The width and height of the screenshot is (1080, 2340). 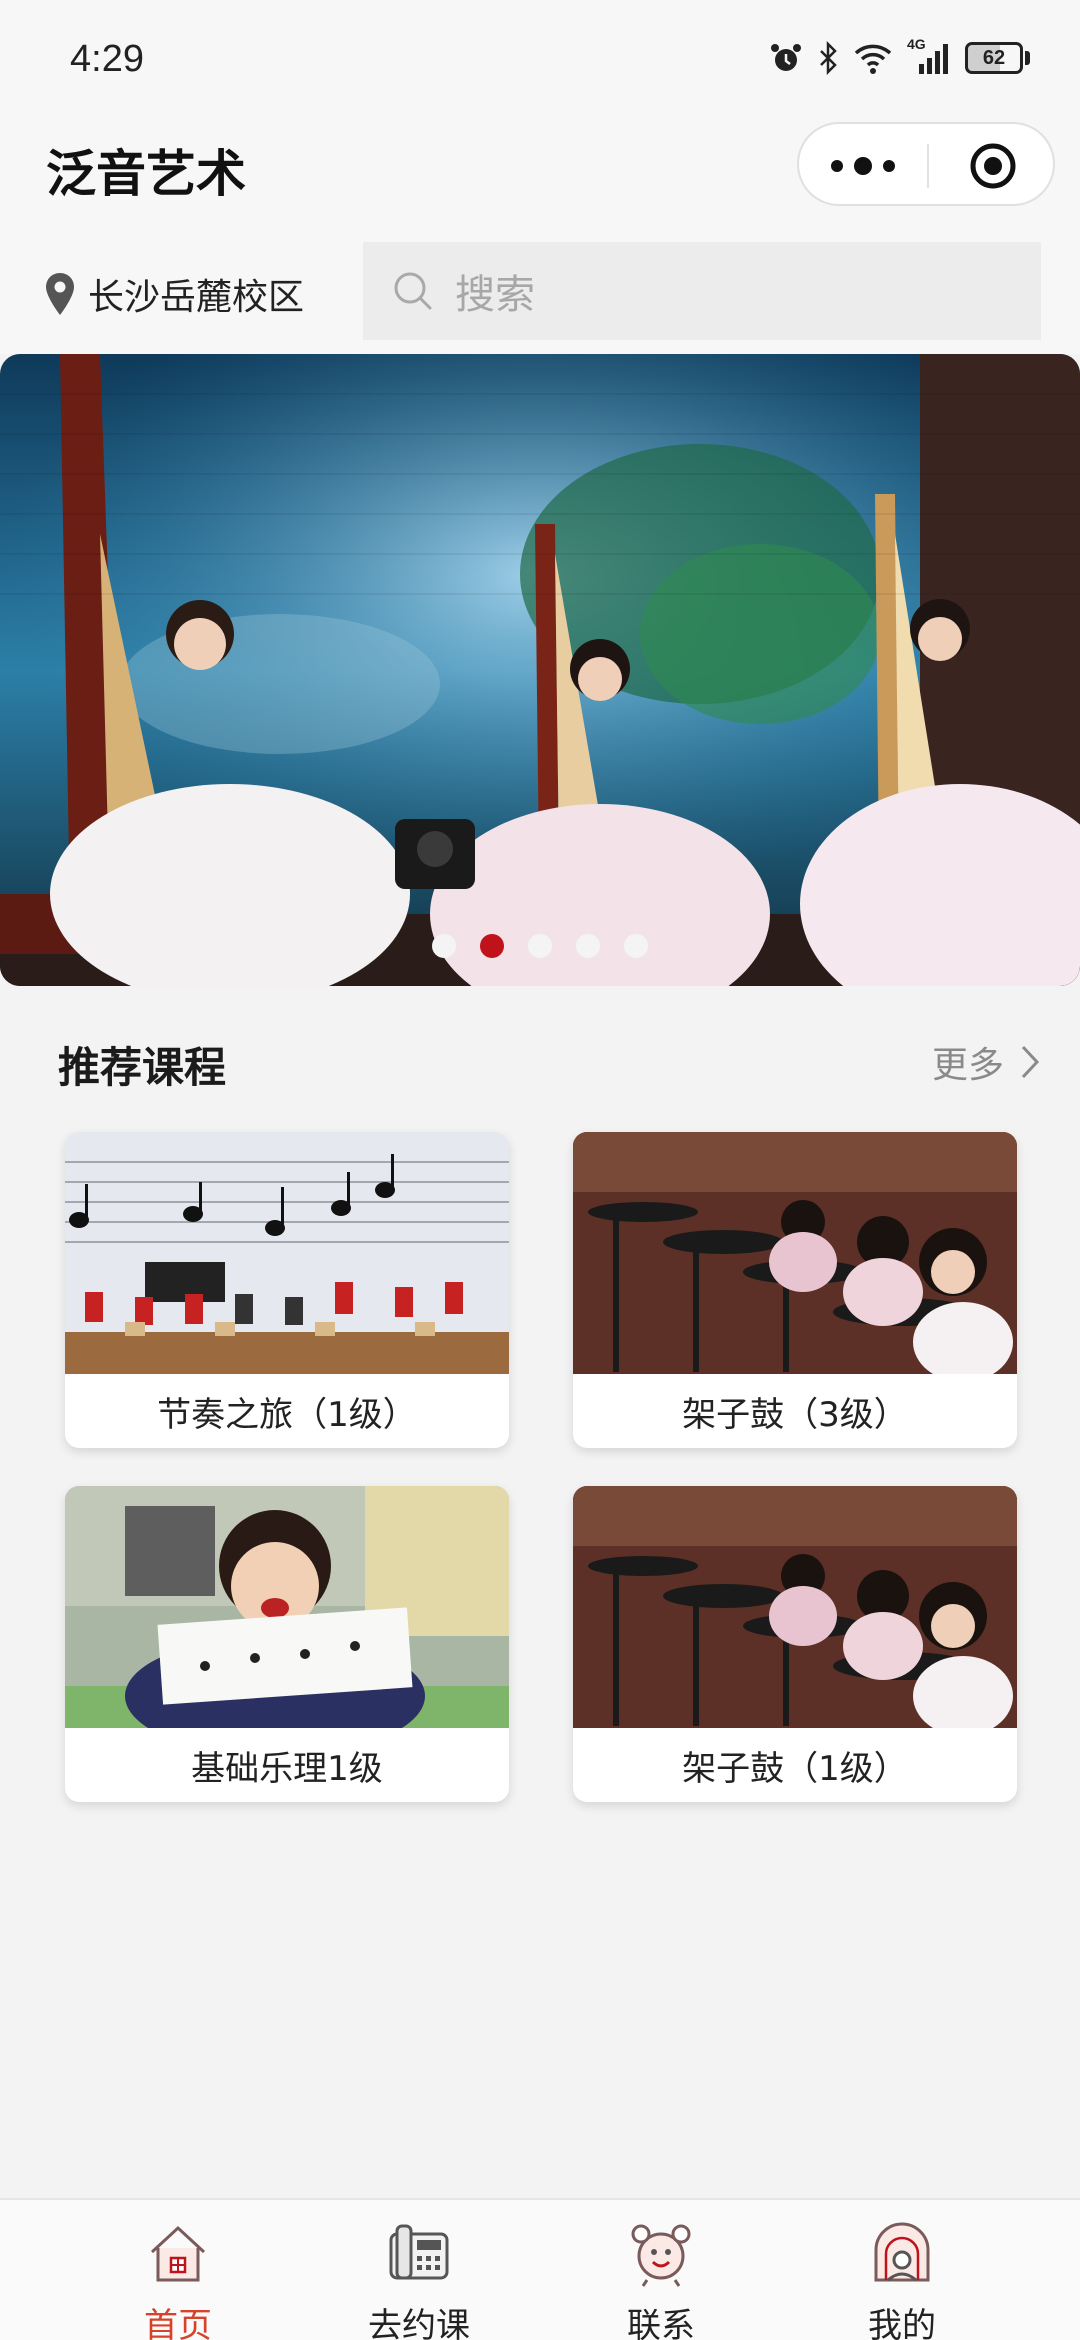 I want to click on course-card: 基础乐理1级, so click(x=287, y=1644).